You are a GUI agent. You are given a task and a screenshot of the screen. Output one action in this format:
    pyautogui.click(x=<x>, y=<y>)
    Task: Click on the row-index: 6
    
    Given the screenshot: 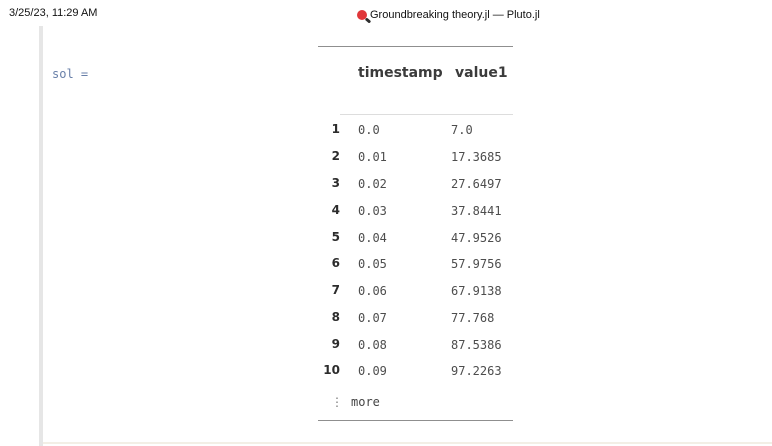 What is the action you would take?
    pyautogui.click(x=335, y=263)
    